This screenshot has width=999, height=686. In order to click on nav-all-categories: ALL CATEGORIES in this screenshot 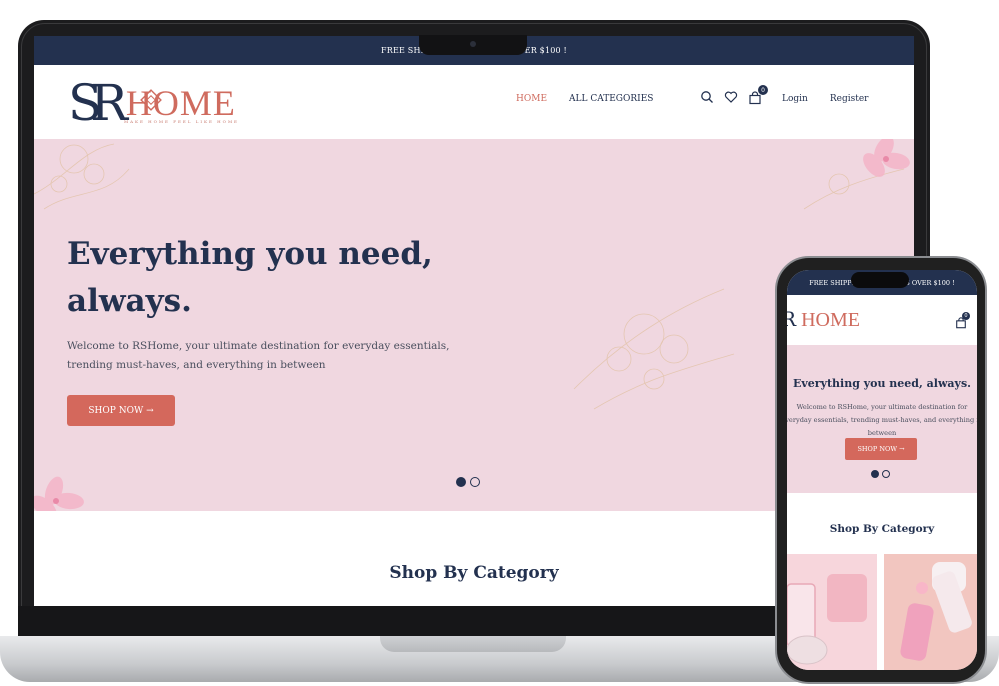, I will do `click(611, 99)`.